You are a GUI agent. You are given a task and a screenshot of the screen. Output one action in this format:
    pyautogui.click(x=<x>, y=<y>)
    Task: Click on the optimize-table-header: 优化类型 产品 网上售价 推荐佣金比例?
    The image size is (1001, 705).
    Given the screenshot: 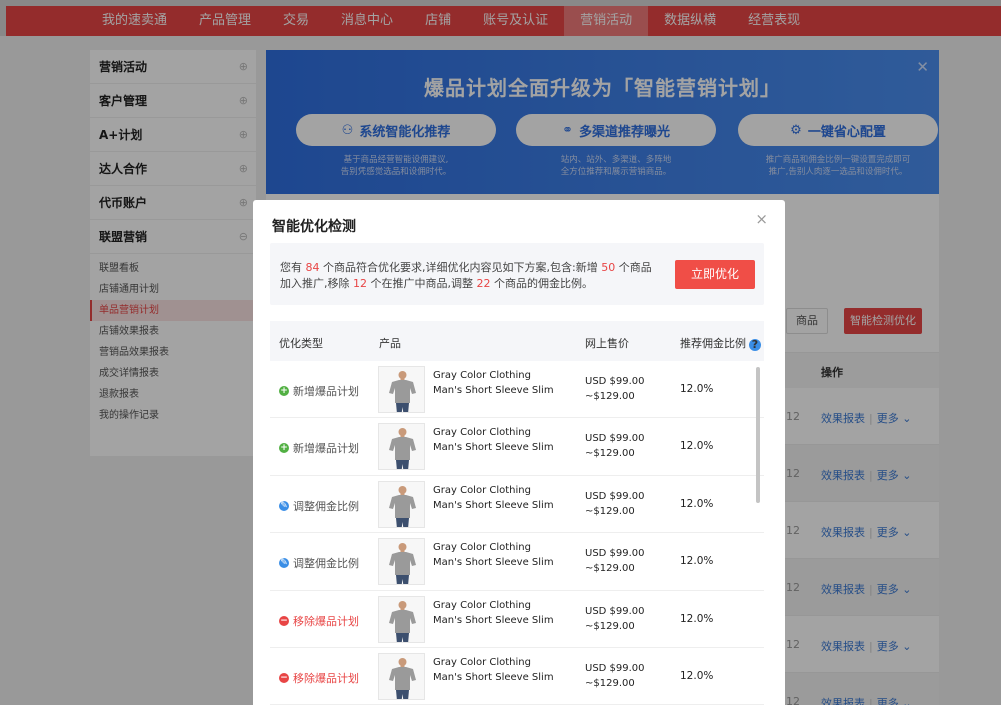 What is the action you would take?
    pyautogui.click(x=517, y=341)
    